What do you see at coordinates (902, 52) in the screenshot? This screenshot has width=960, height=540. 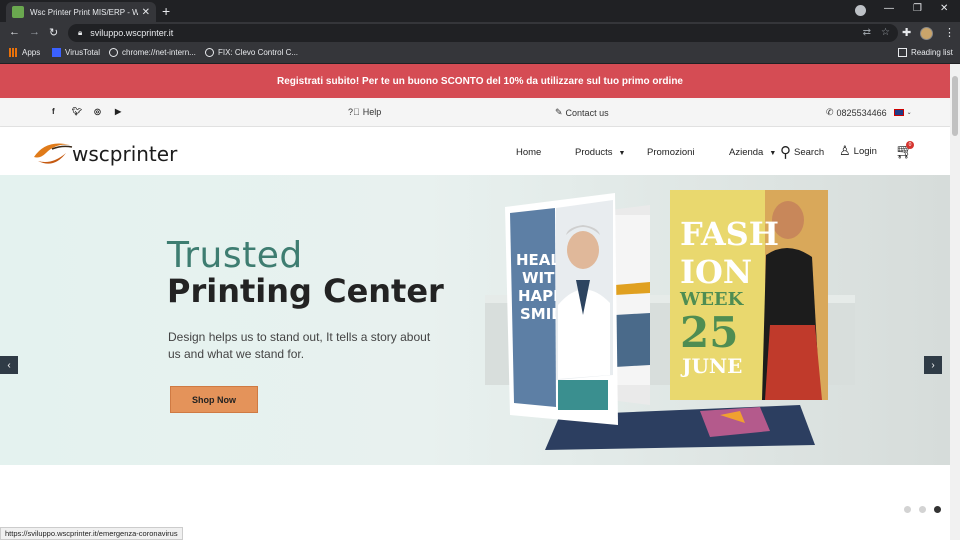 I see `reading-list-icon` at bounding box center [902, 52].